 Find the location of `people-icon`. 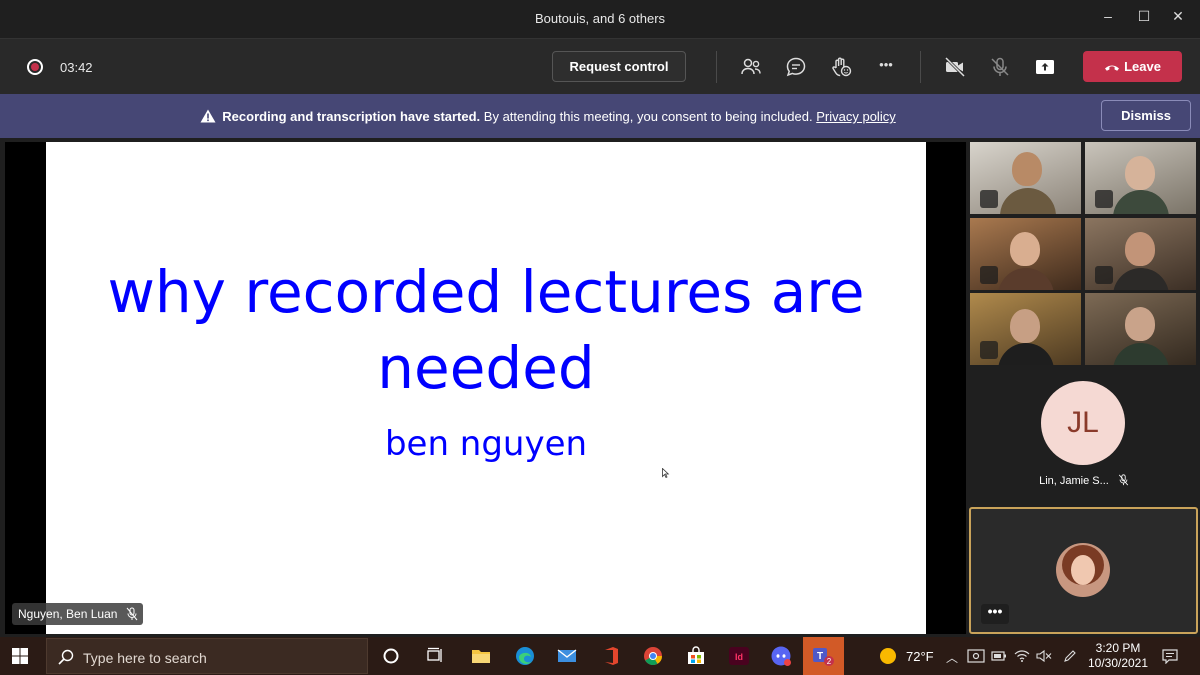

people-icon is located at coordinates (751, 67).